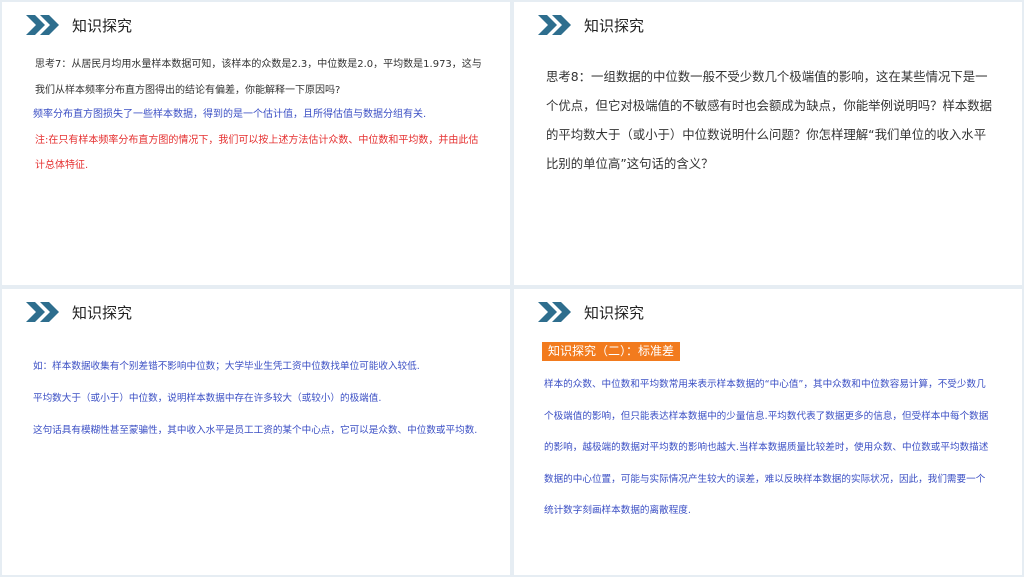 The height and width of the screenshot is (577, 1024). Describe the element at coordinates (207, 398) in the screenshot. I see `answer-text: 平均数大于（或小于）中位数，说明样本数据中存在许多较大（或较小）的极端值.` at that location.